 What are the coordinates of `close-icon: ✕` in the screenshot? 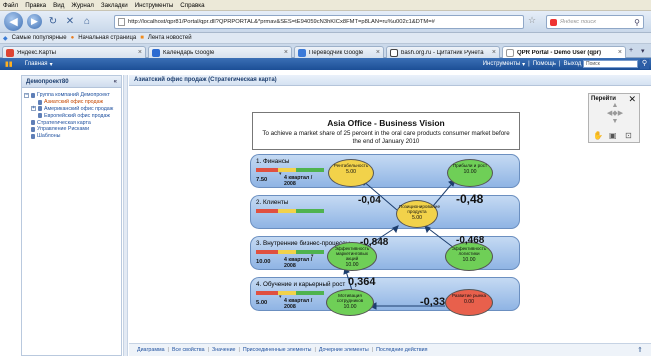 It's located at (632, 99).